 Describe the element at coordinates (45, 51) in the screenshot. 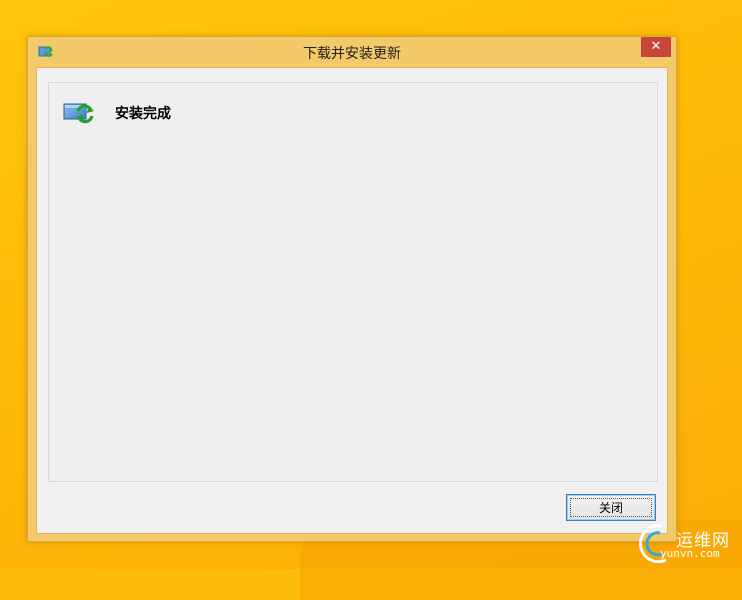

I see `update-arrows-icon` at that location.